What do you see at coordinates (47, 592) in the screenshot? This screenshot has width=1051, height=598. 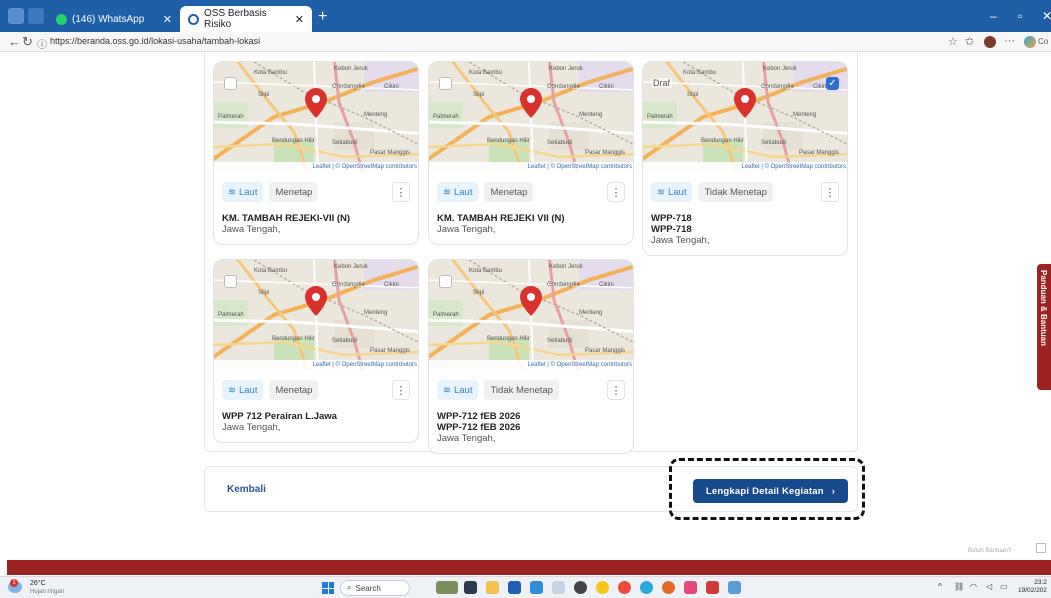 I see `weather-desc: Hujan ringan` at bounding box center [47, 592].